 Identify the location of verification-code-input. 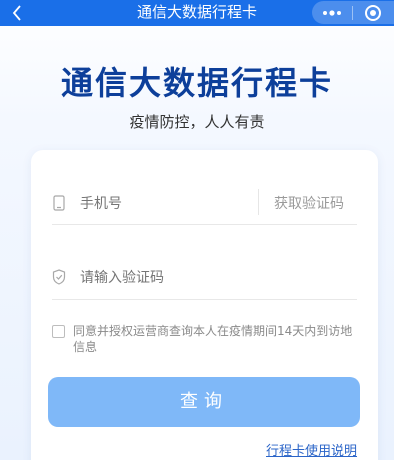
(205, 277).